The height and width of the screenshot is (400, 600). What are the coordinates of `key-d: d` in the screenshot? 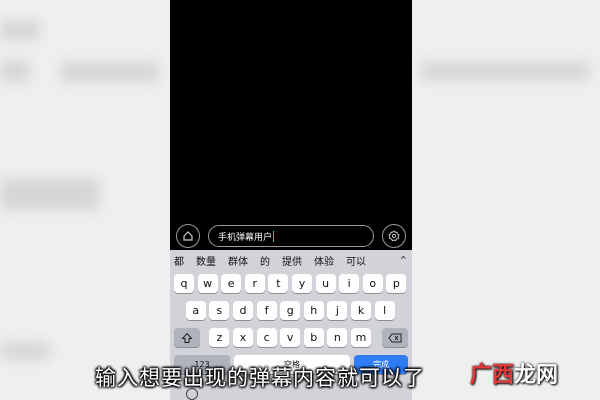 It's located at (243, 310).